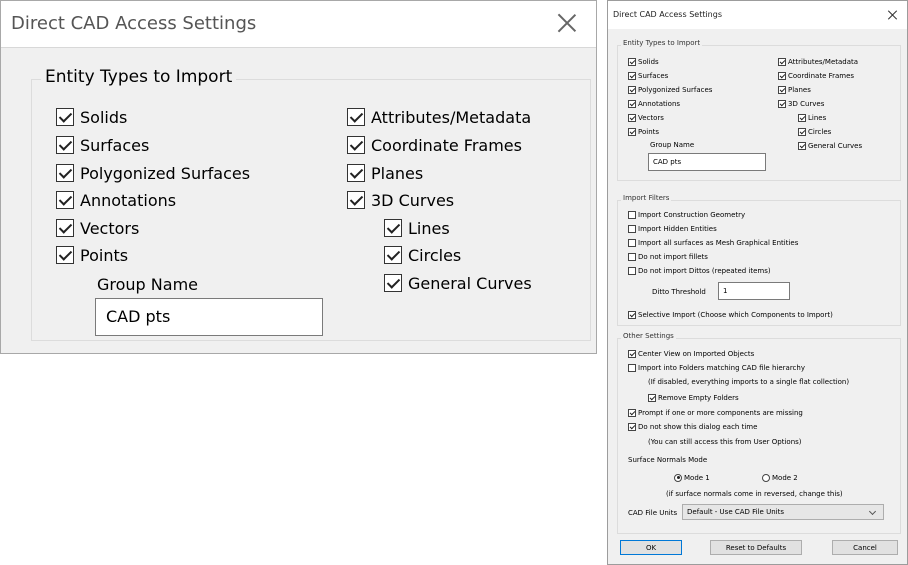 The width and height of the screenshot is (908, 565). What do you see at coordinates (672, 145) in the screenshot?
I see `group-name-label: Group Name` at bounding box center [672, 145].